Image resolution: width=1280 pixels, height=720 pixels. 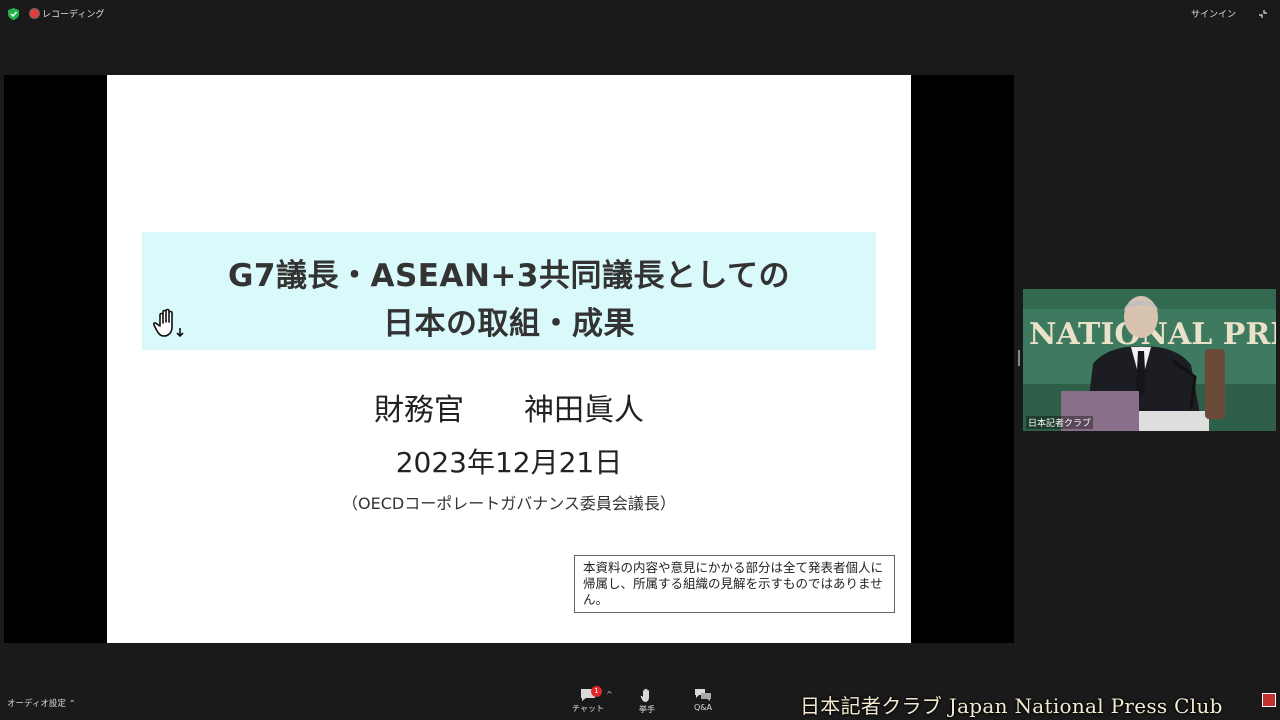 I want to click on presentation-date: 2023年12月21日, so click(x=509, y=462).